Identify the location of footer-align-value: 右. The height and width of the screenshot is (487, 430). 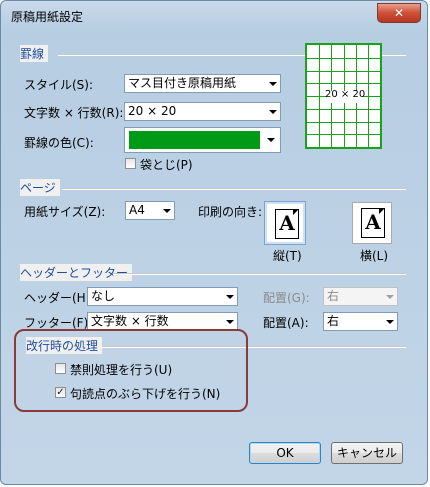
(333, 321).